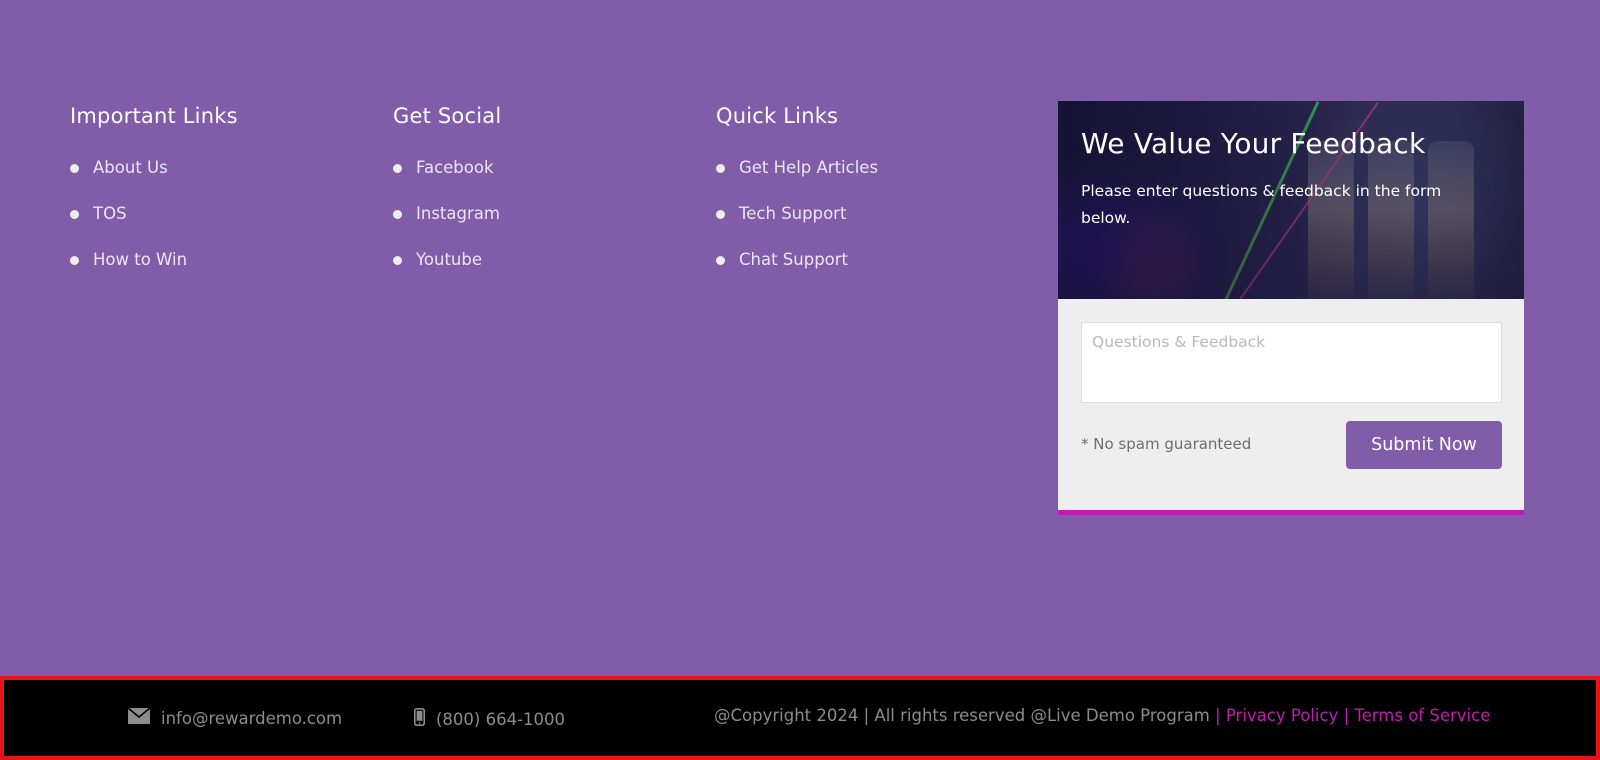 The width and height of the screenshot is (1600, 760). What do you see at coordinates (110, 213) in the screenshot?
I see `tos-link: TOS` at bounding box center [110, 213].